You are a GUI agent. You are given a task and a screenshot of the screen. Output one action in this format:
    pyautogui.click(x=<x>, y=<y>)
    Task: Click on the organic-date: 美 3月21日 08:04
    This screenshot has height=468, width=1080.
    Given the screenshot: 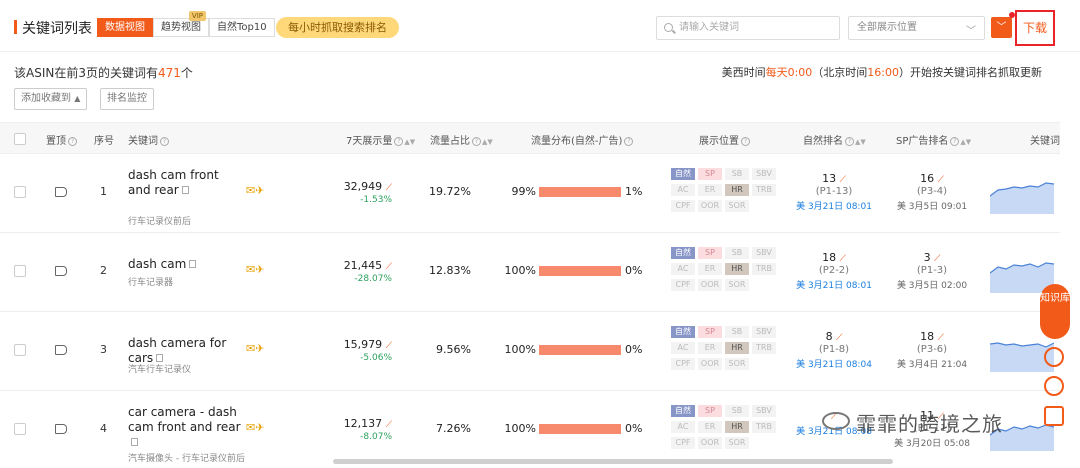 What is the action you would take?
    pyautogui.click(x=834, y=363)
    